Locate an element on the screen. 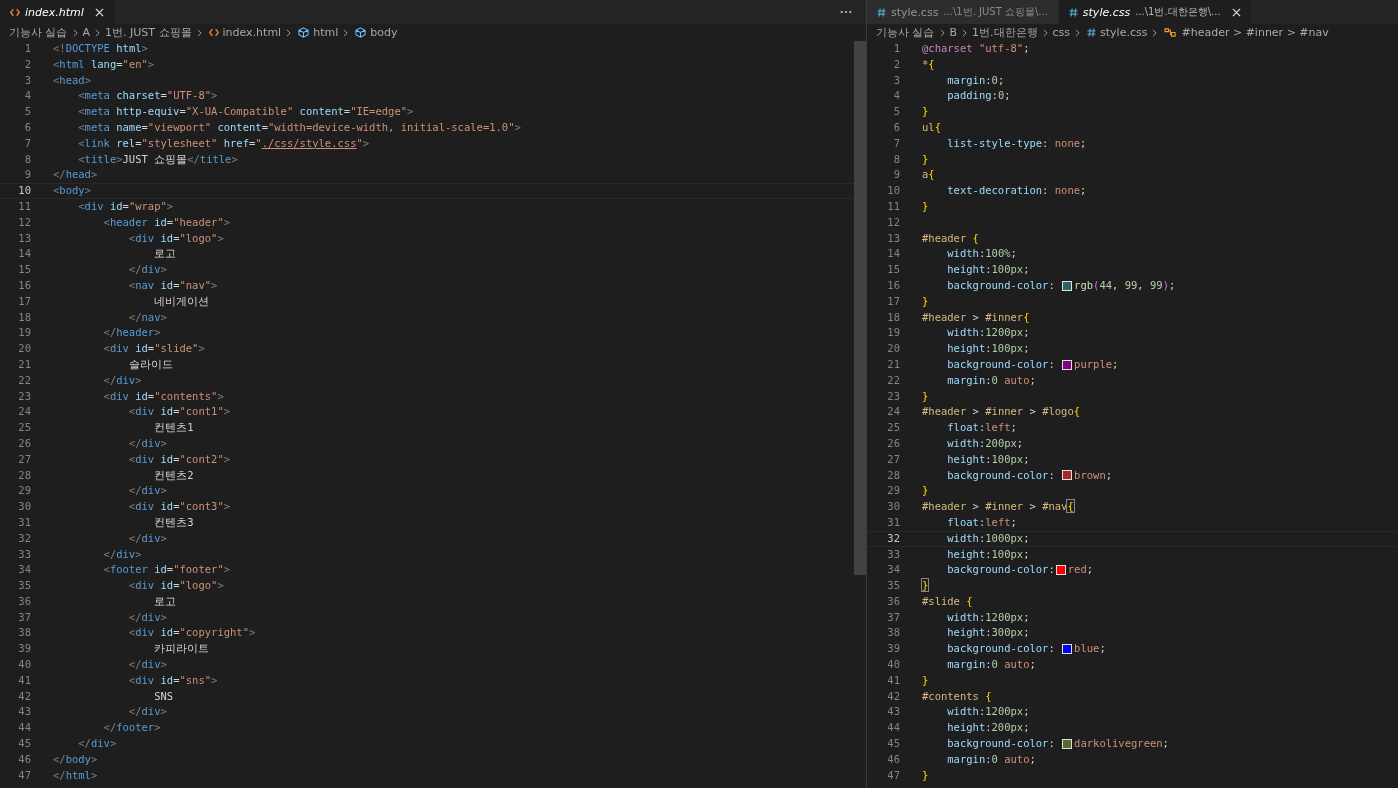 This screenshot has width=1398, height=788. line-number: 19 is located at coordinates (893, 333).